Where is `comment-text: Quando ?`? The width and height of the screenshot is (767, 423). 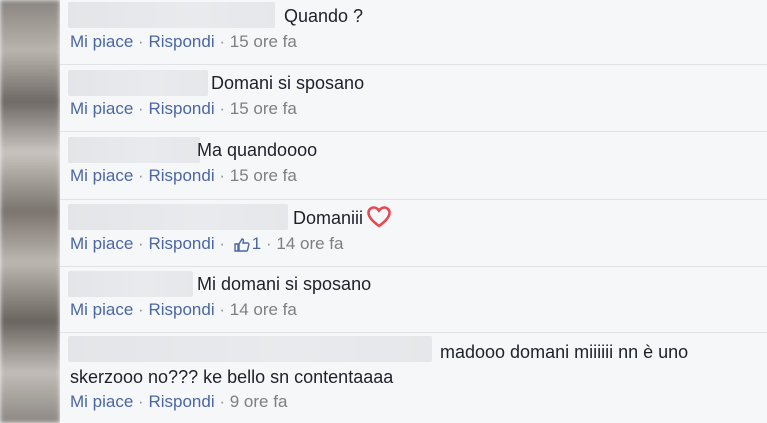
comment-text: Quando ? is located at coordinates (324, 16).